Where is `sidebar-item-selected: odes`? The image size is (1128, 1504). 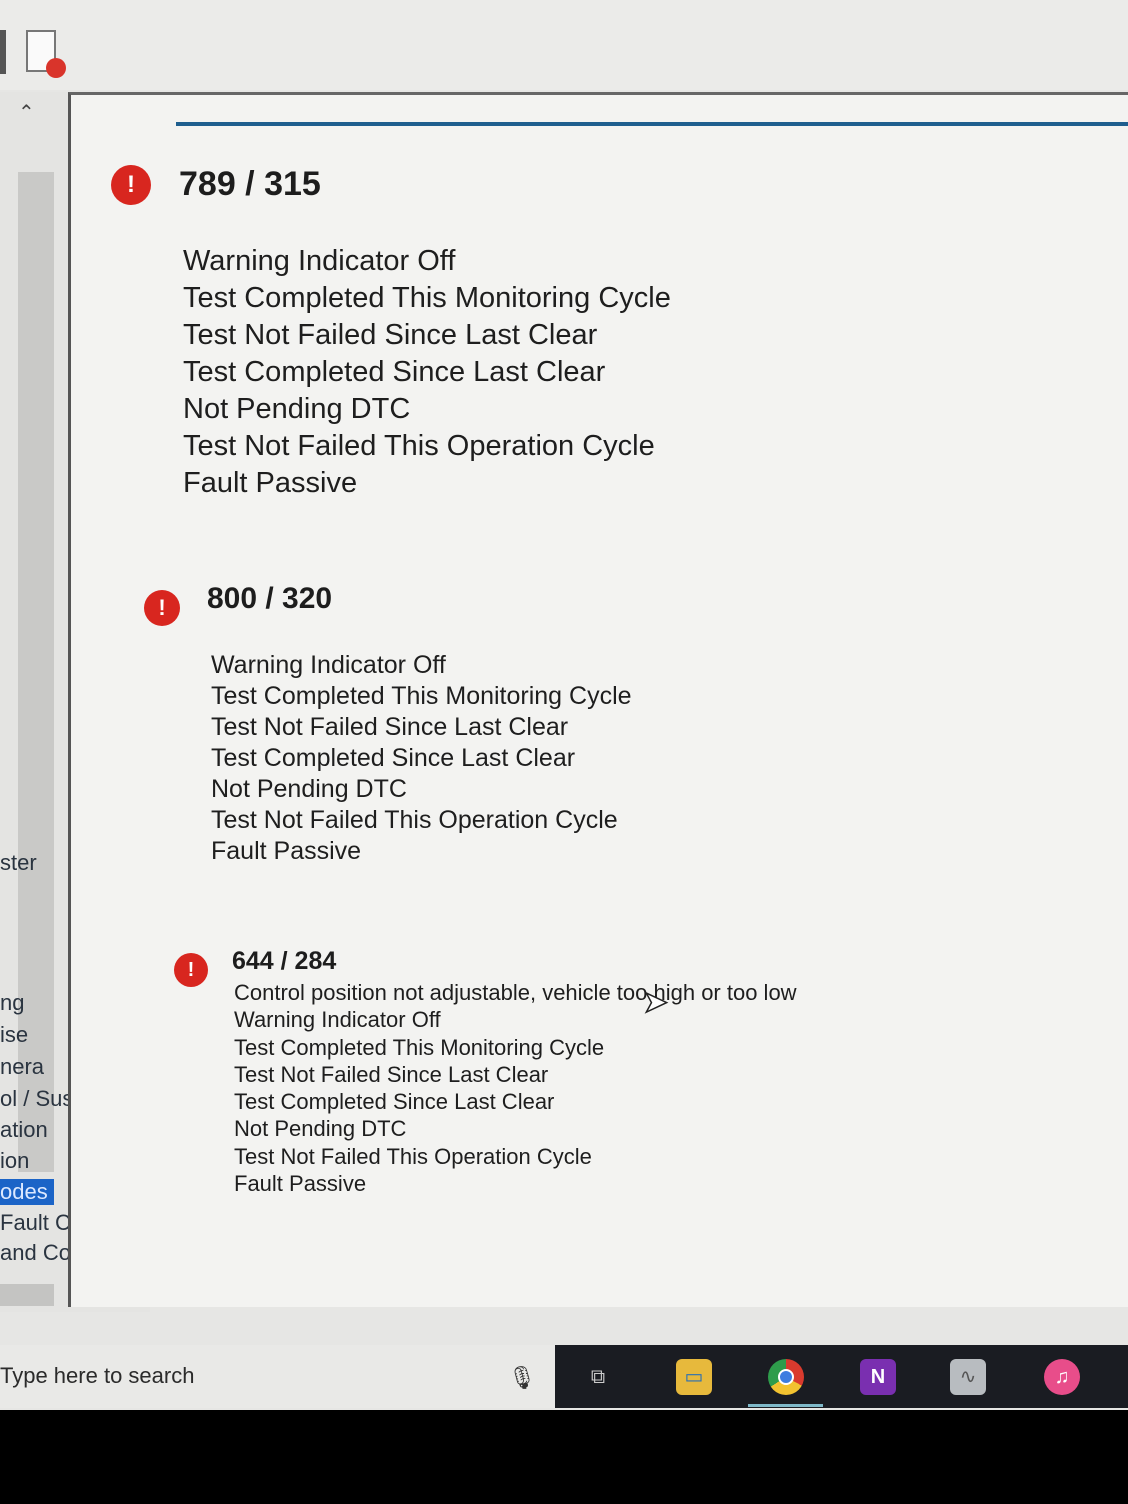
sidebar-item-selected: odes is located at coordinates (27, 1192).